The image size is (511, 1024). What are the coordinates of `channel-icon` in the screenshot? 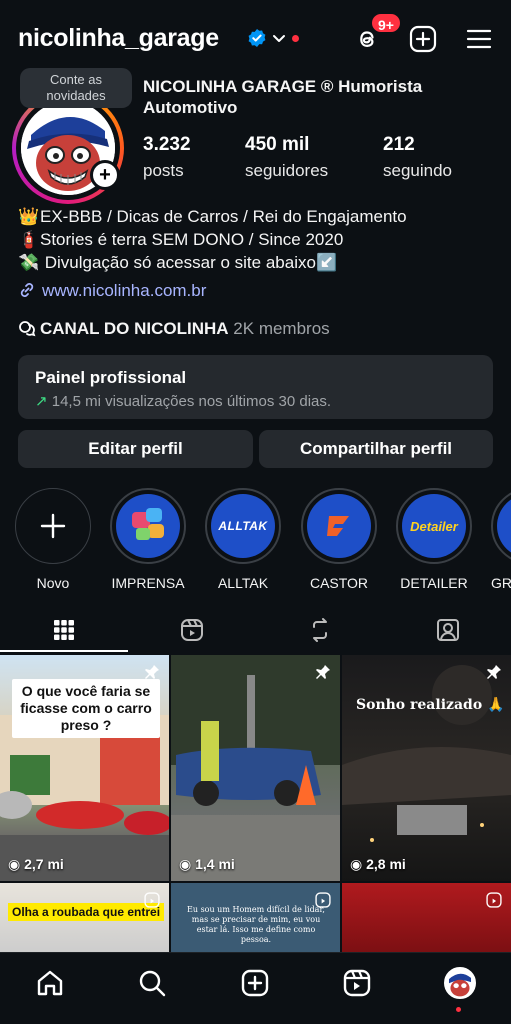 It's located at (27, 329).